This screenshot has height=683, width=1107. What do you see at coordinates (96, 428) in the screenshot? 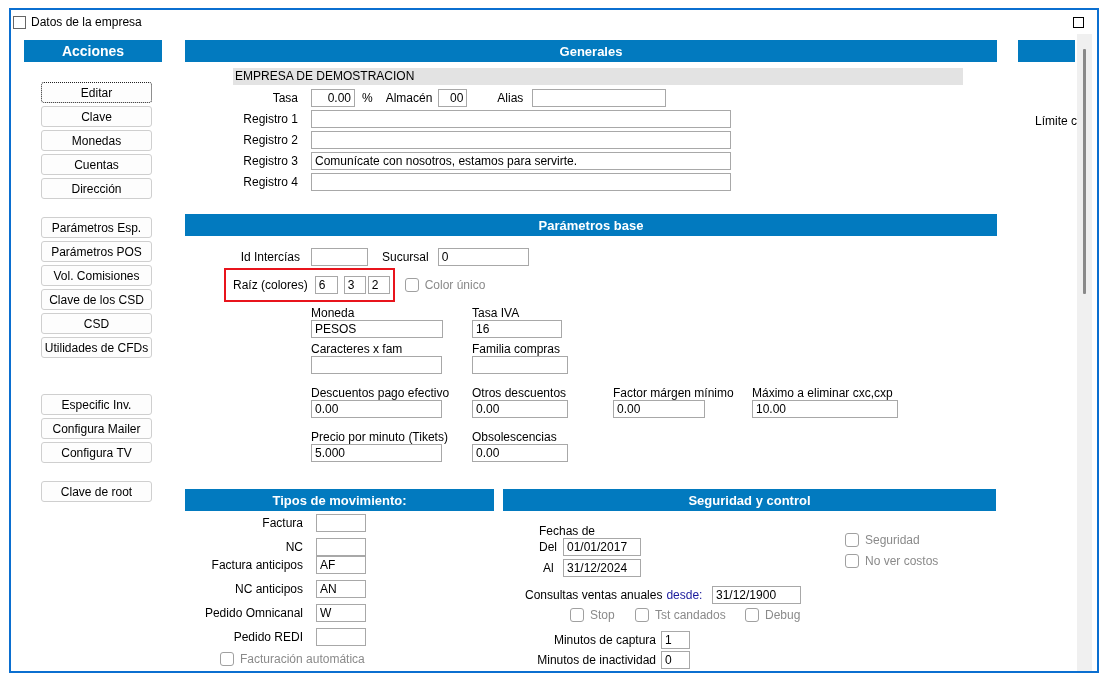
I see `action-button: Configura Mailer` at bounding box center [96, 428].